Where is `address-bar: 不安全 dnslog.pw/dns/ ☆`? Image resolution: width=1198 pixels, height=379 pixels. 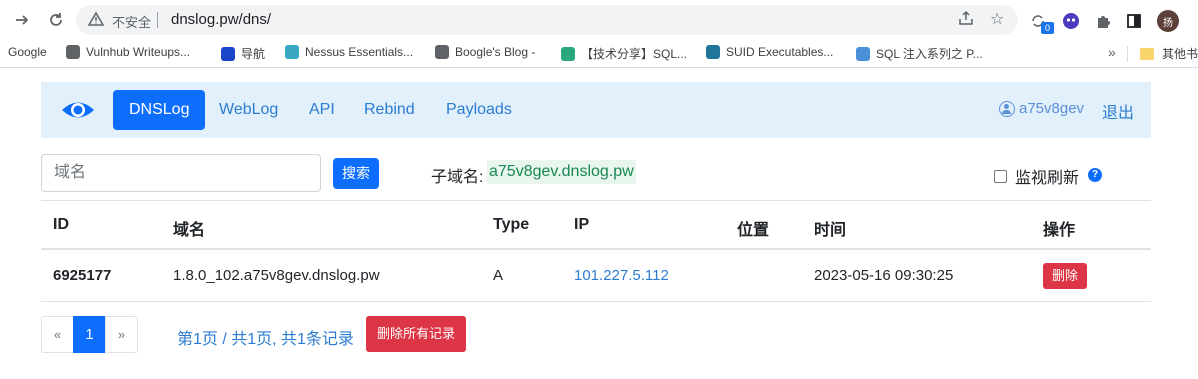
address-bar: 不安全 dnslog.pw/dns/ ☆ is located at coordinates (547, 20).